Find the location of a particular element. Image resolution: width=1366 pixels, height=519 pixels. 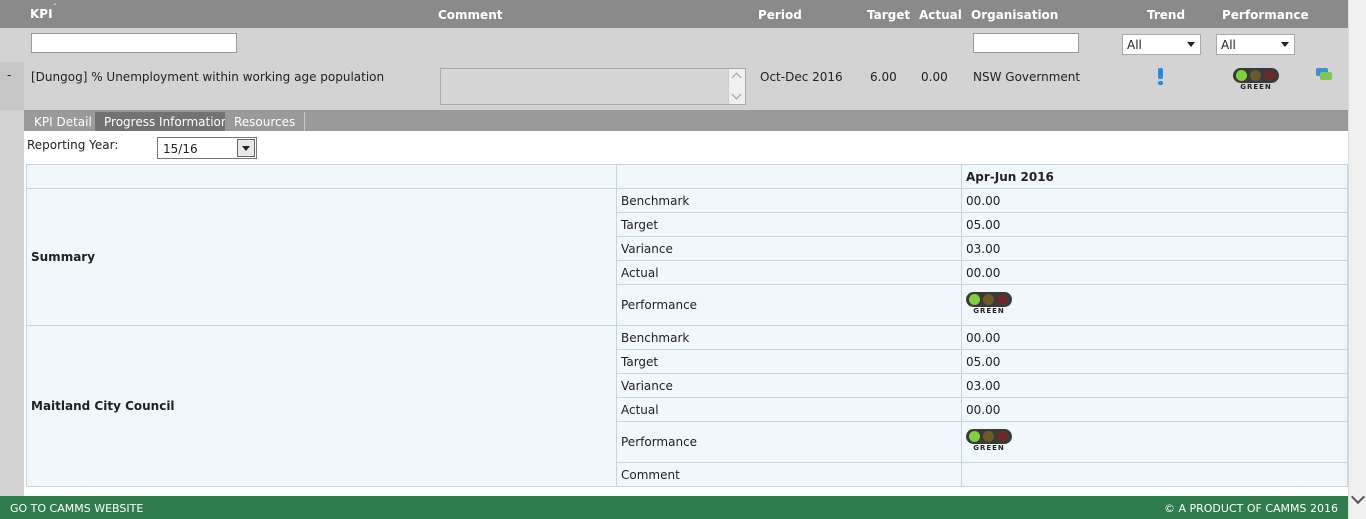

performance-filter-value: All is located at coordinates (1228, 45).